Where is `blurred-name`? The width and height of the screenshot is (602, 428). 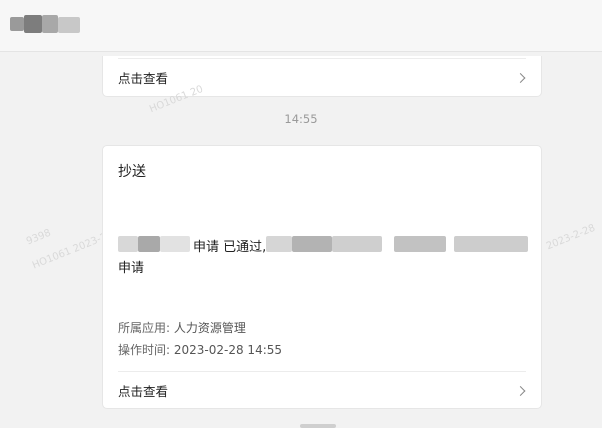 blurred-name is located at coordinates (128, 244).